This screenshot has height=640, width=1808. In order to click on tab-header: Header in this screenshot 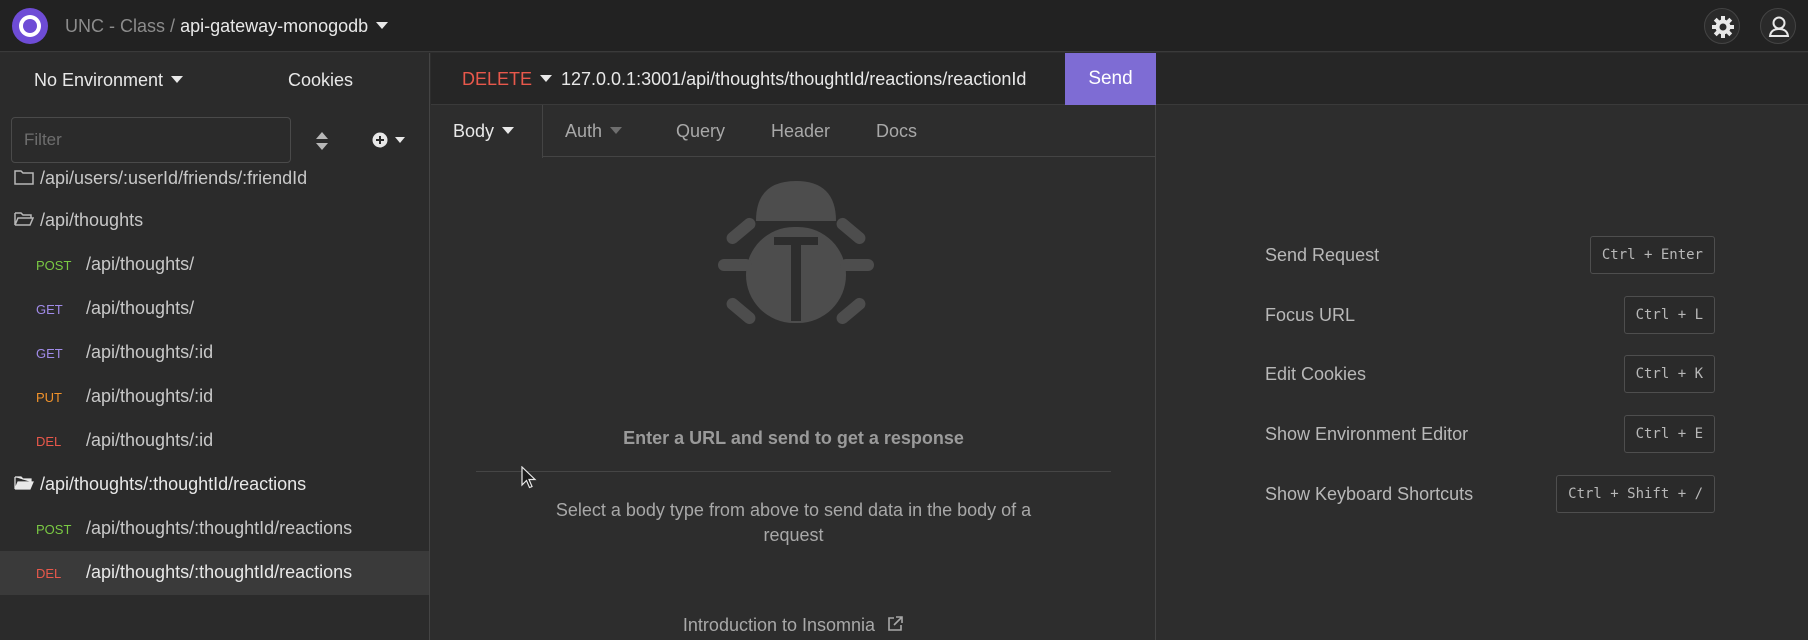, I will do `click(800, 131)`.